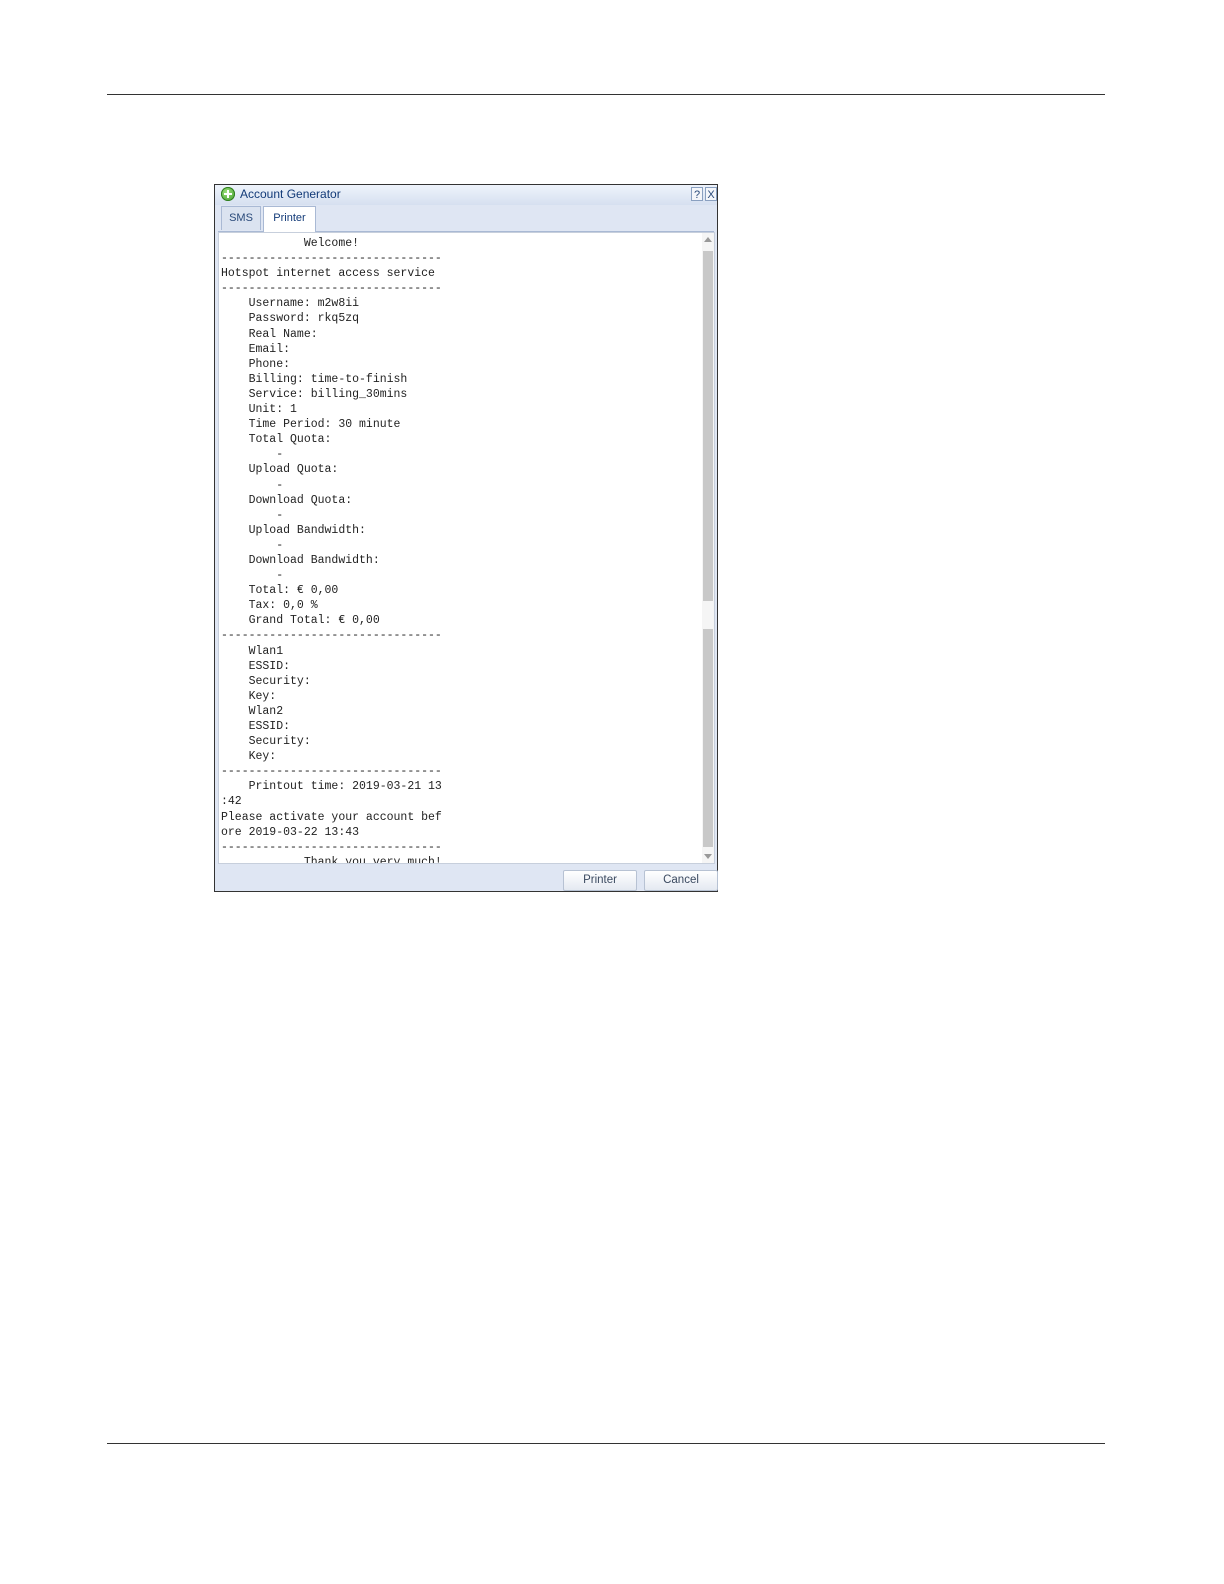  I want to click on tab-sms: SMS, so click(241, 218).